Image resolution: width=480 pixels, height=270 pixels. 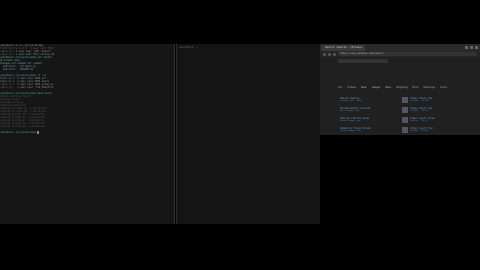 What do you see at coordinates (419, 111) in the screenshot?
I see `result-subtitle: YouTube · 08:31` at bounding box center [419, 111].